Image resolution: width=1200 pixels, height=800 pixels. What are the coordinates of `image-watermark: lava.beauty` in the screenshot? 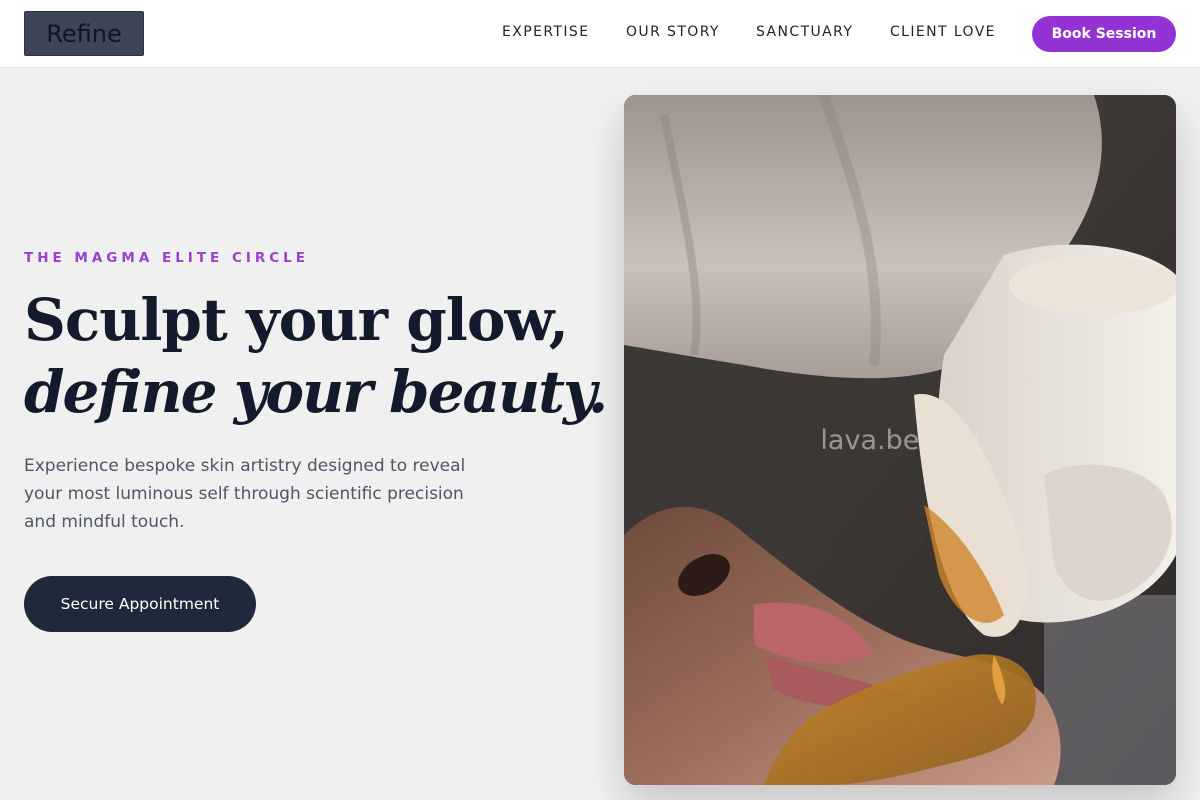 It's located at (900, 440).